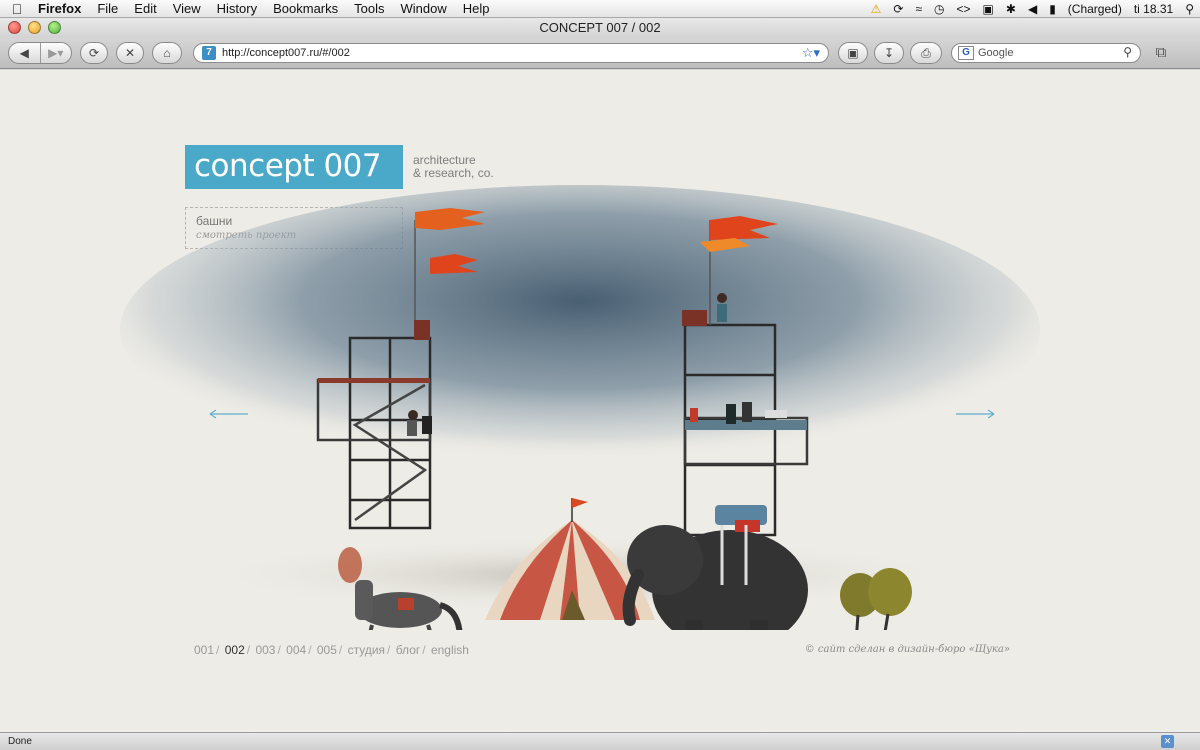 This screenshot has width=1200, height=750. I want to click on wifi-icon: ≈, so click(918, 9).